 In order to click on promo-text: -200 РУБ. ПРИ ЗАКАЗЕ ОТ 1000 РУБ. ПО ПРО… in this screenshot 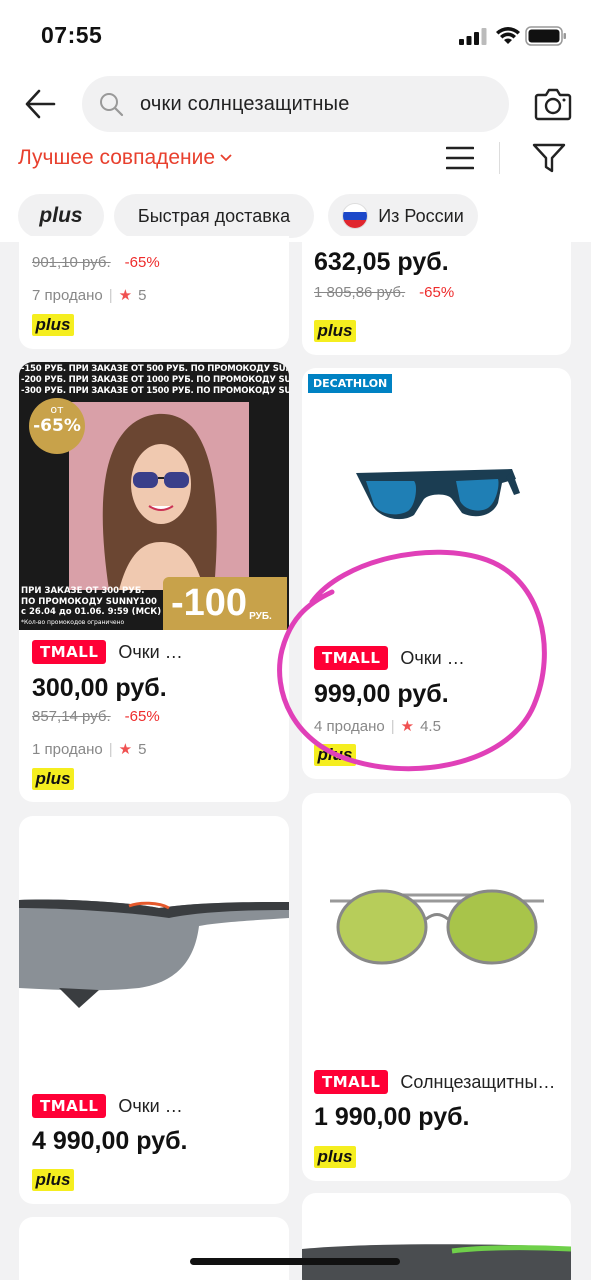, I will do `click(155, 380)`.